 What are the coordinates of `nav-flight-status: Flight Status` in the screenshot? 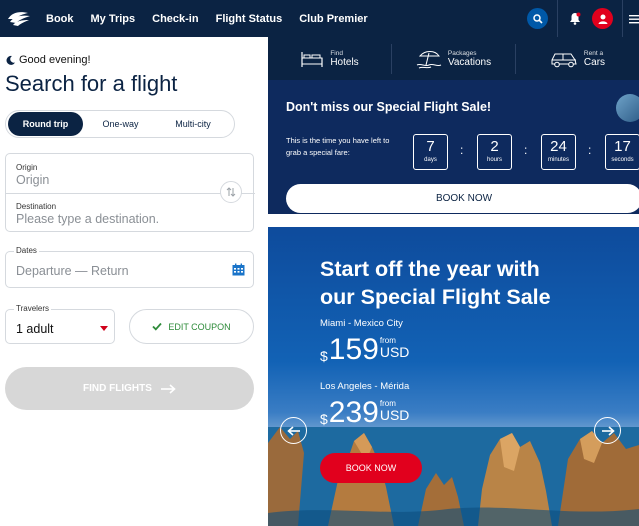 It's located at (249, 19).